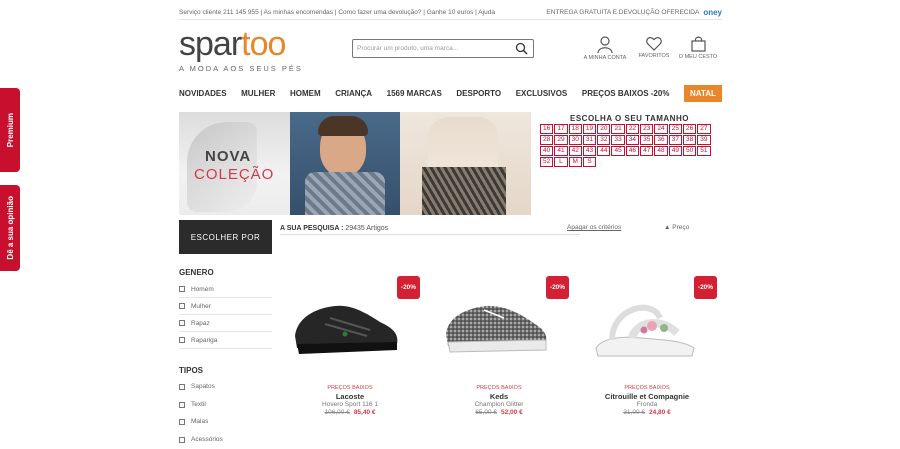 This screenshot has height=449, width=900. I want to click on size-option: 30, so click(575, 140).